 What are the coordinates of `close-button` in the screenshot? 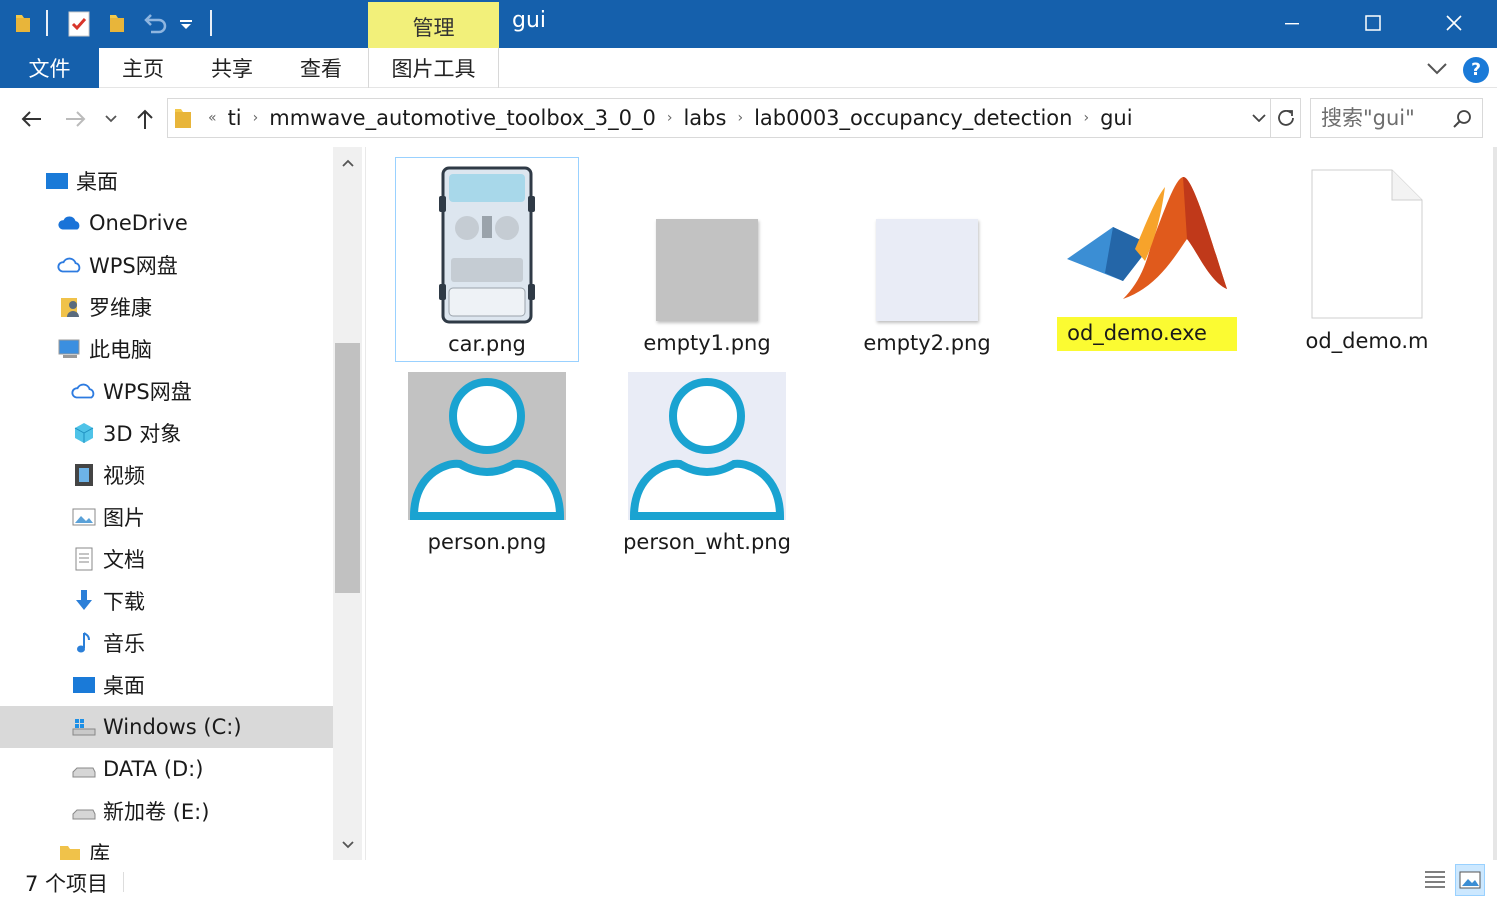 It's located at (1454, 23).